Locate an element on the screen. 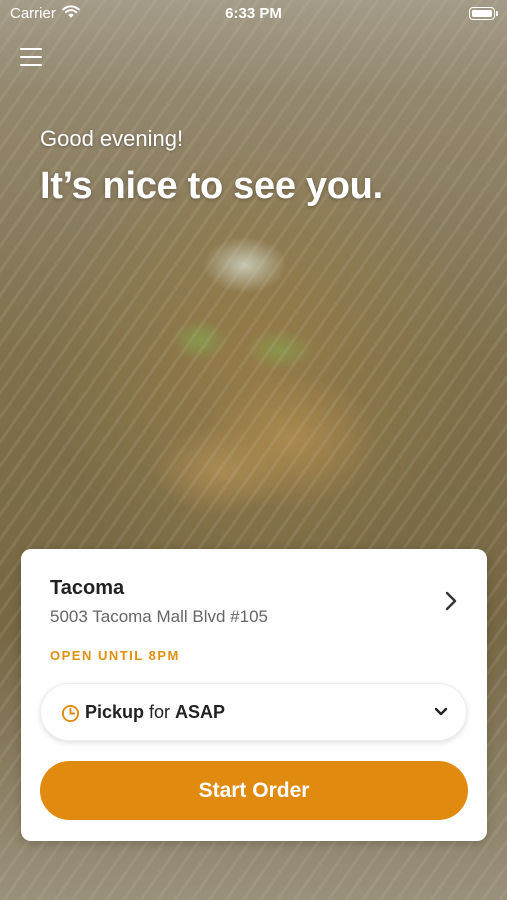 This screenshot has width=507, height=900. chevron-right-icon is located at coordinates (451, 601).